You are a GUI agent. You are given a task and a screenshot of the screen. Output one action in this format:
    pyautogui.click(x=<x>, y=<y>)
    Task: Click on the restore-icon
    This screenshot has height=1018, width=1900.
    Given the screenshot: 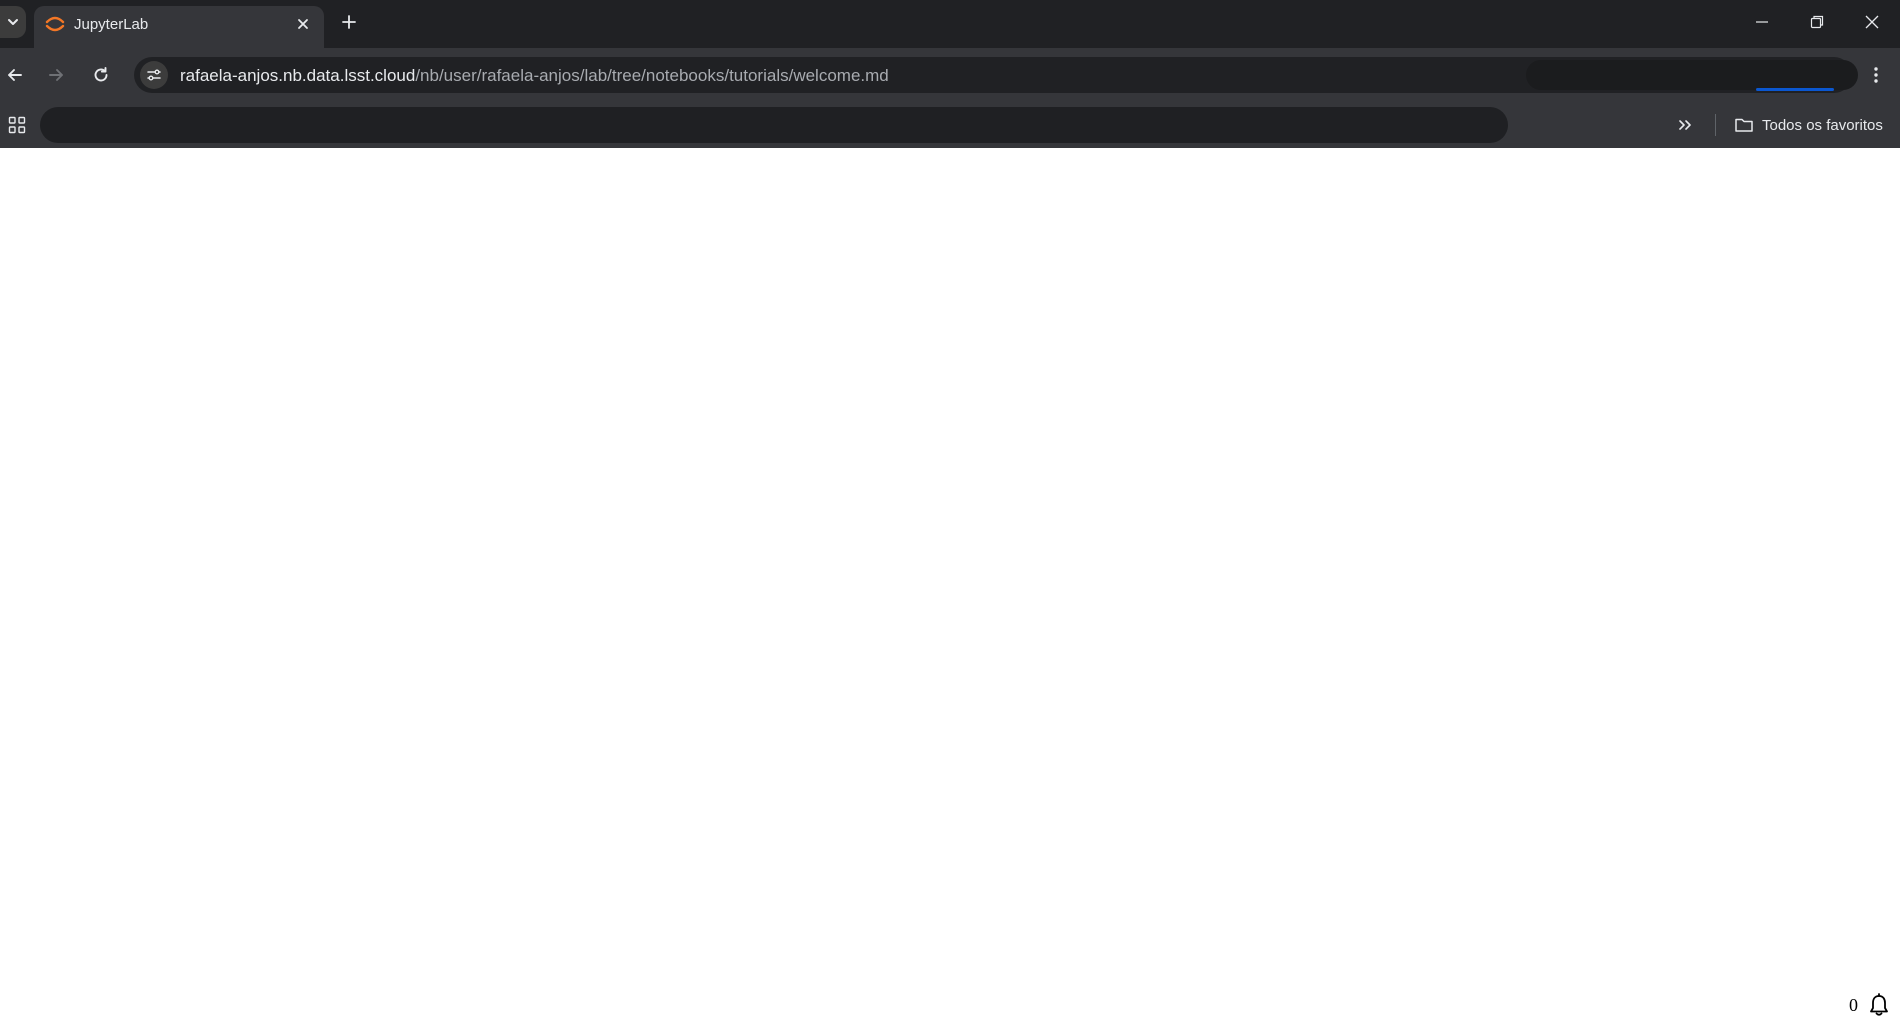 What is the action you would take?
    pyautogui.click(x=1817, y=22)
    